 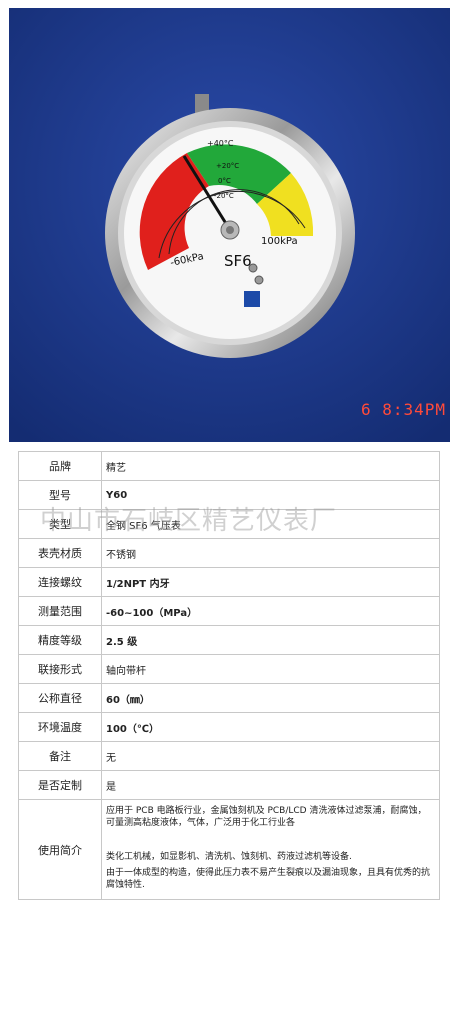 What do you see at coordinates (404, 409) in the screenshot?
I see `photo-timestamp: 6 8:34PM` at bounding box center [404, 409].